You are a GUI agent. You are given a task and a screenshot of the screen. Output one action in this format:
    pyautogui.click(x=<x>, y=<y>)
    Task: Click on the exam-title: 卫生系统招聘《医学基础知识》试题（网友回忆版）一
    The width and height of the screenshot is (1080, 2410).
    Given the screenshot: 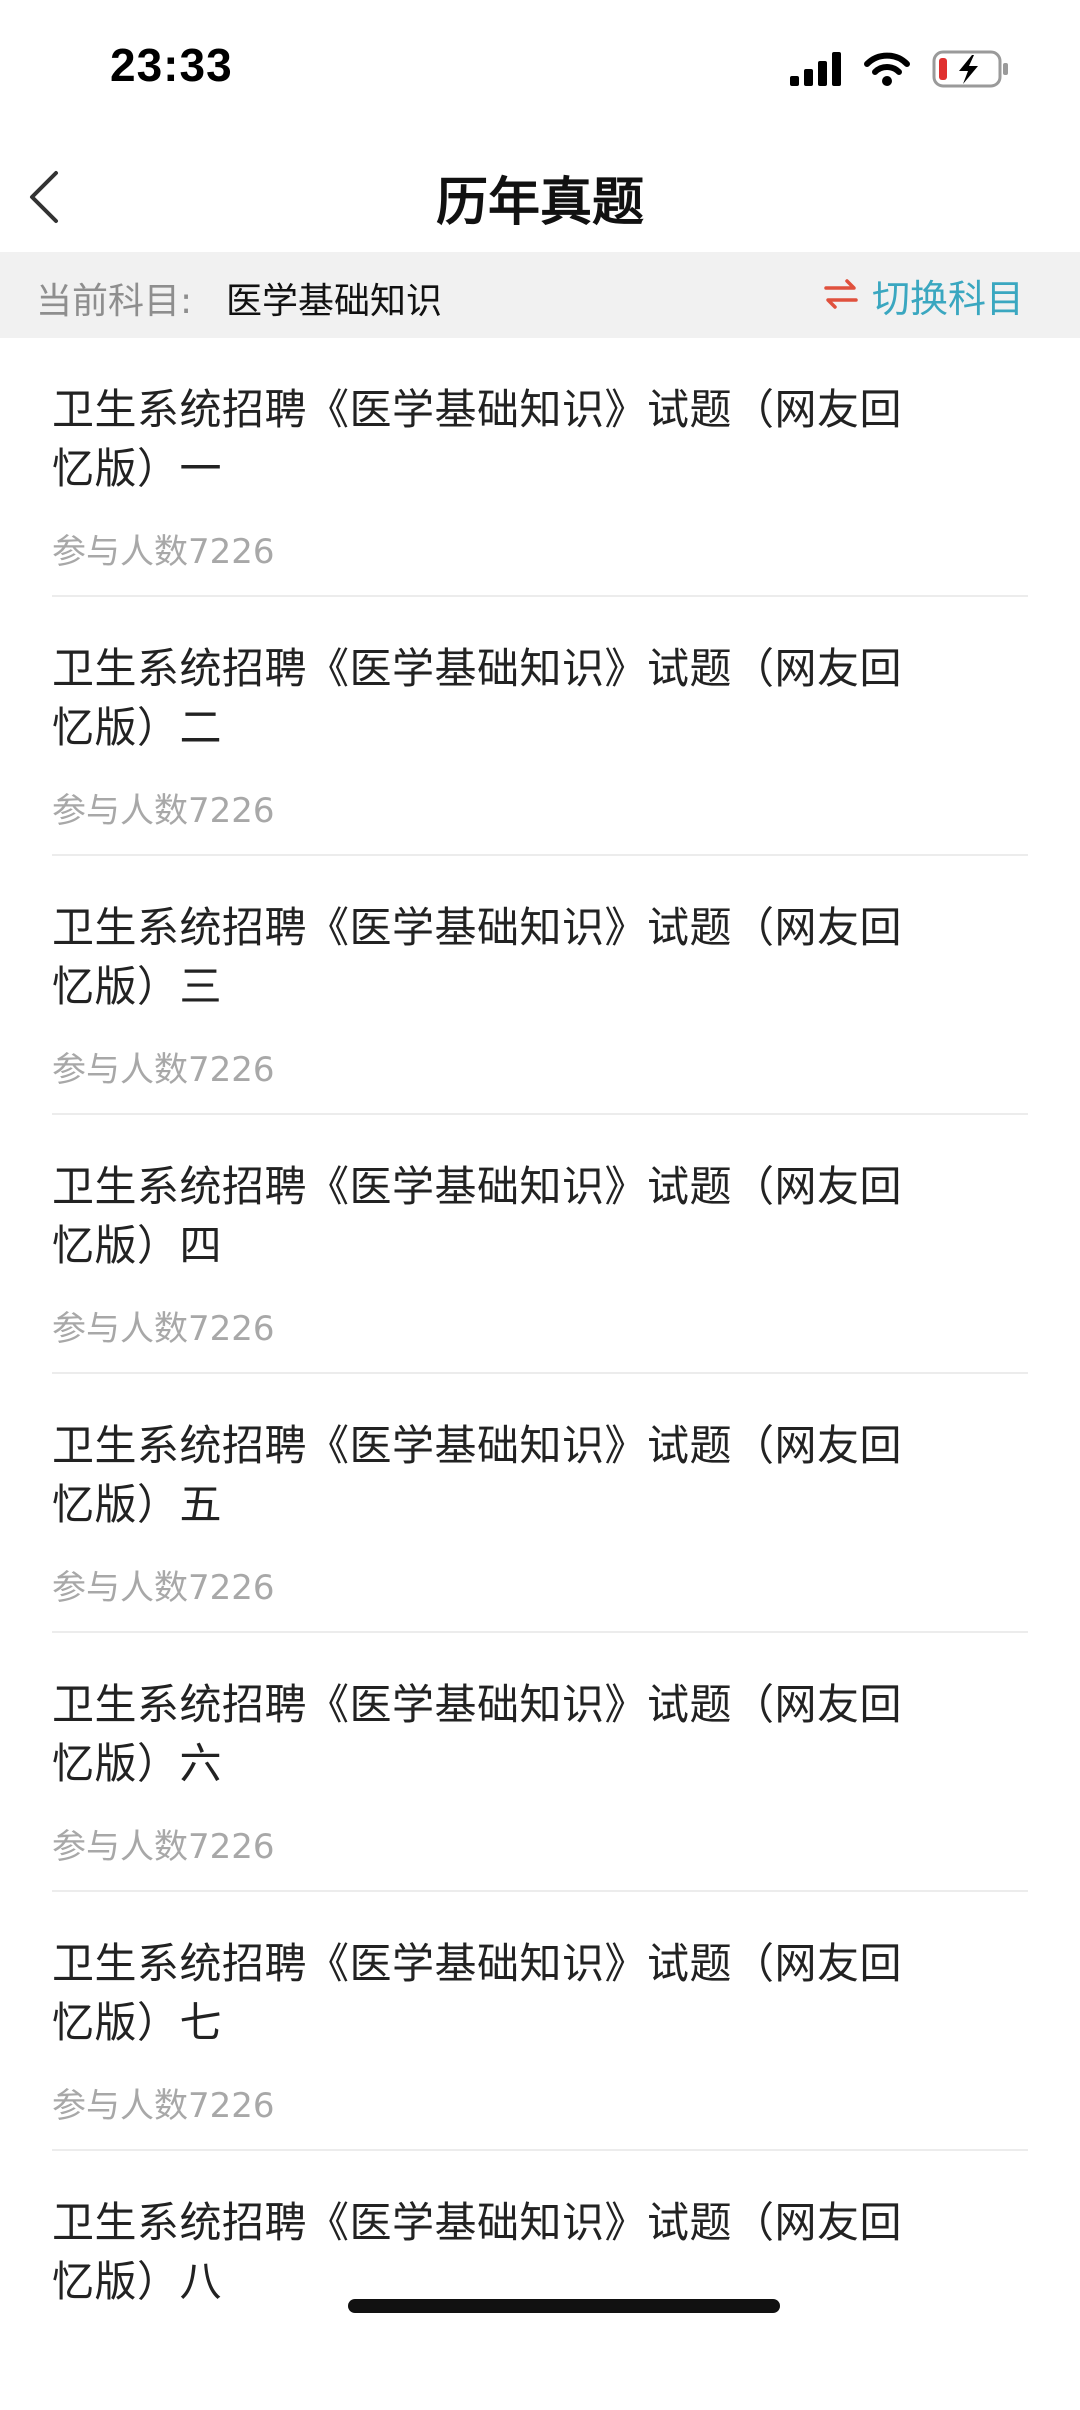 What is the action you would take?
    pyautogui.click(x=477, y=439)
    